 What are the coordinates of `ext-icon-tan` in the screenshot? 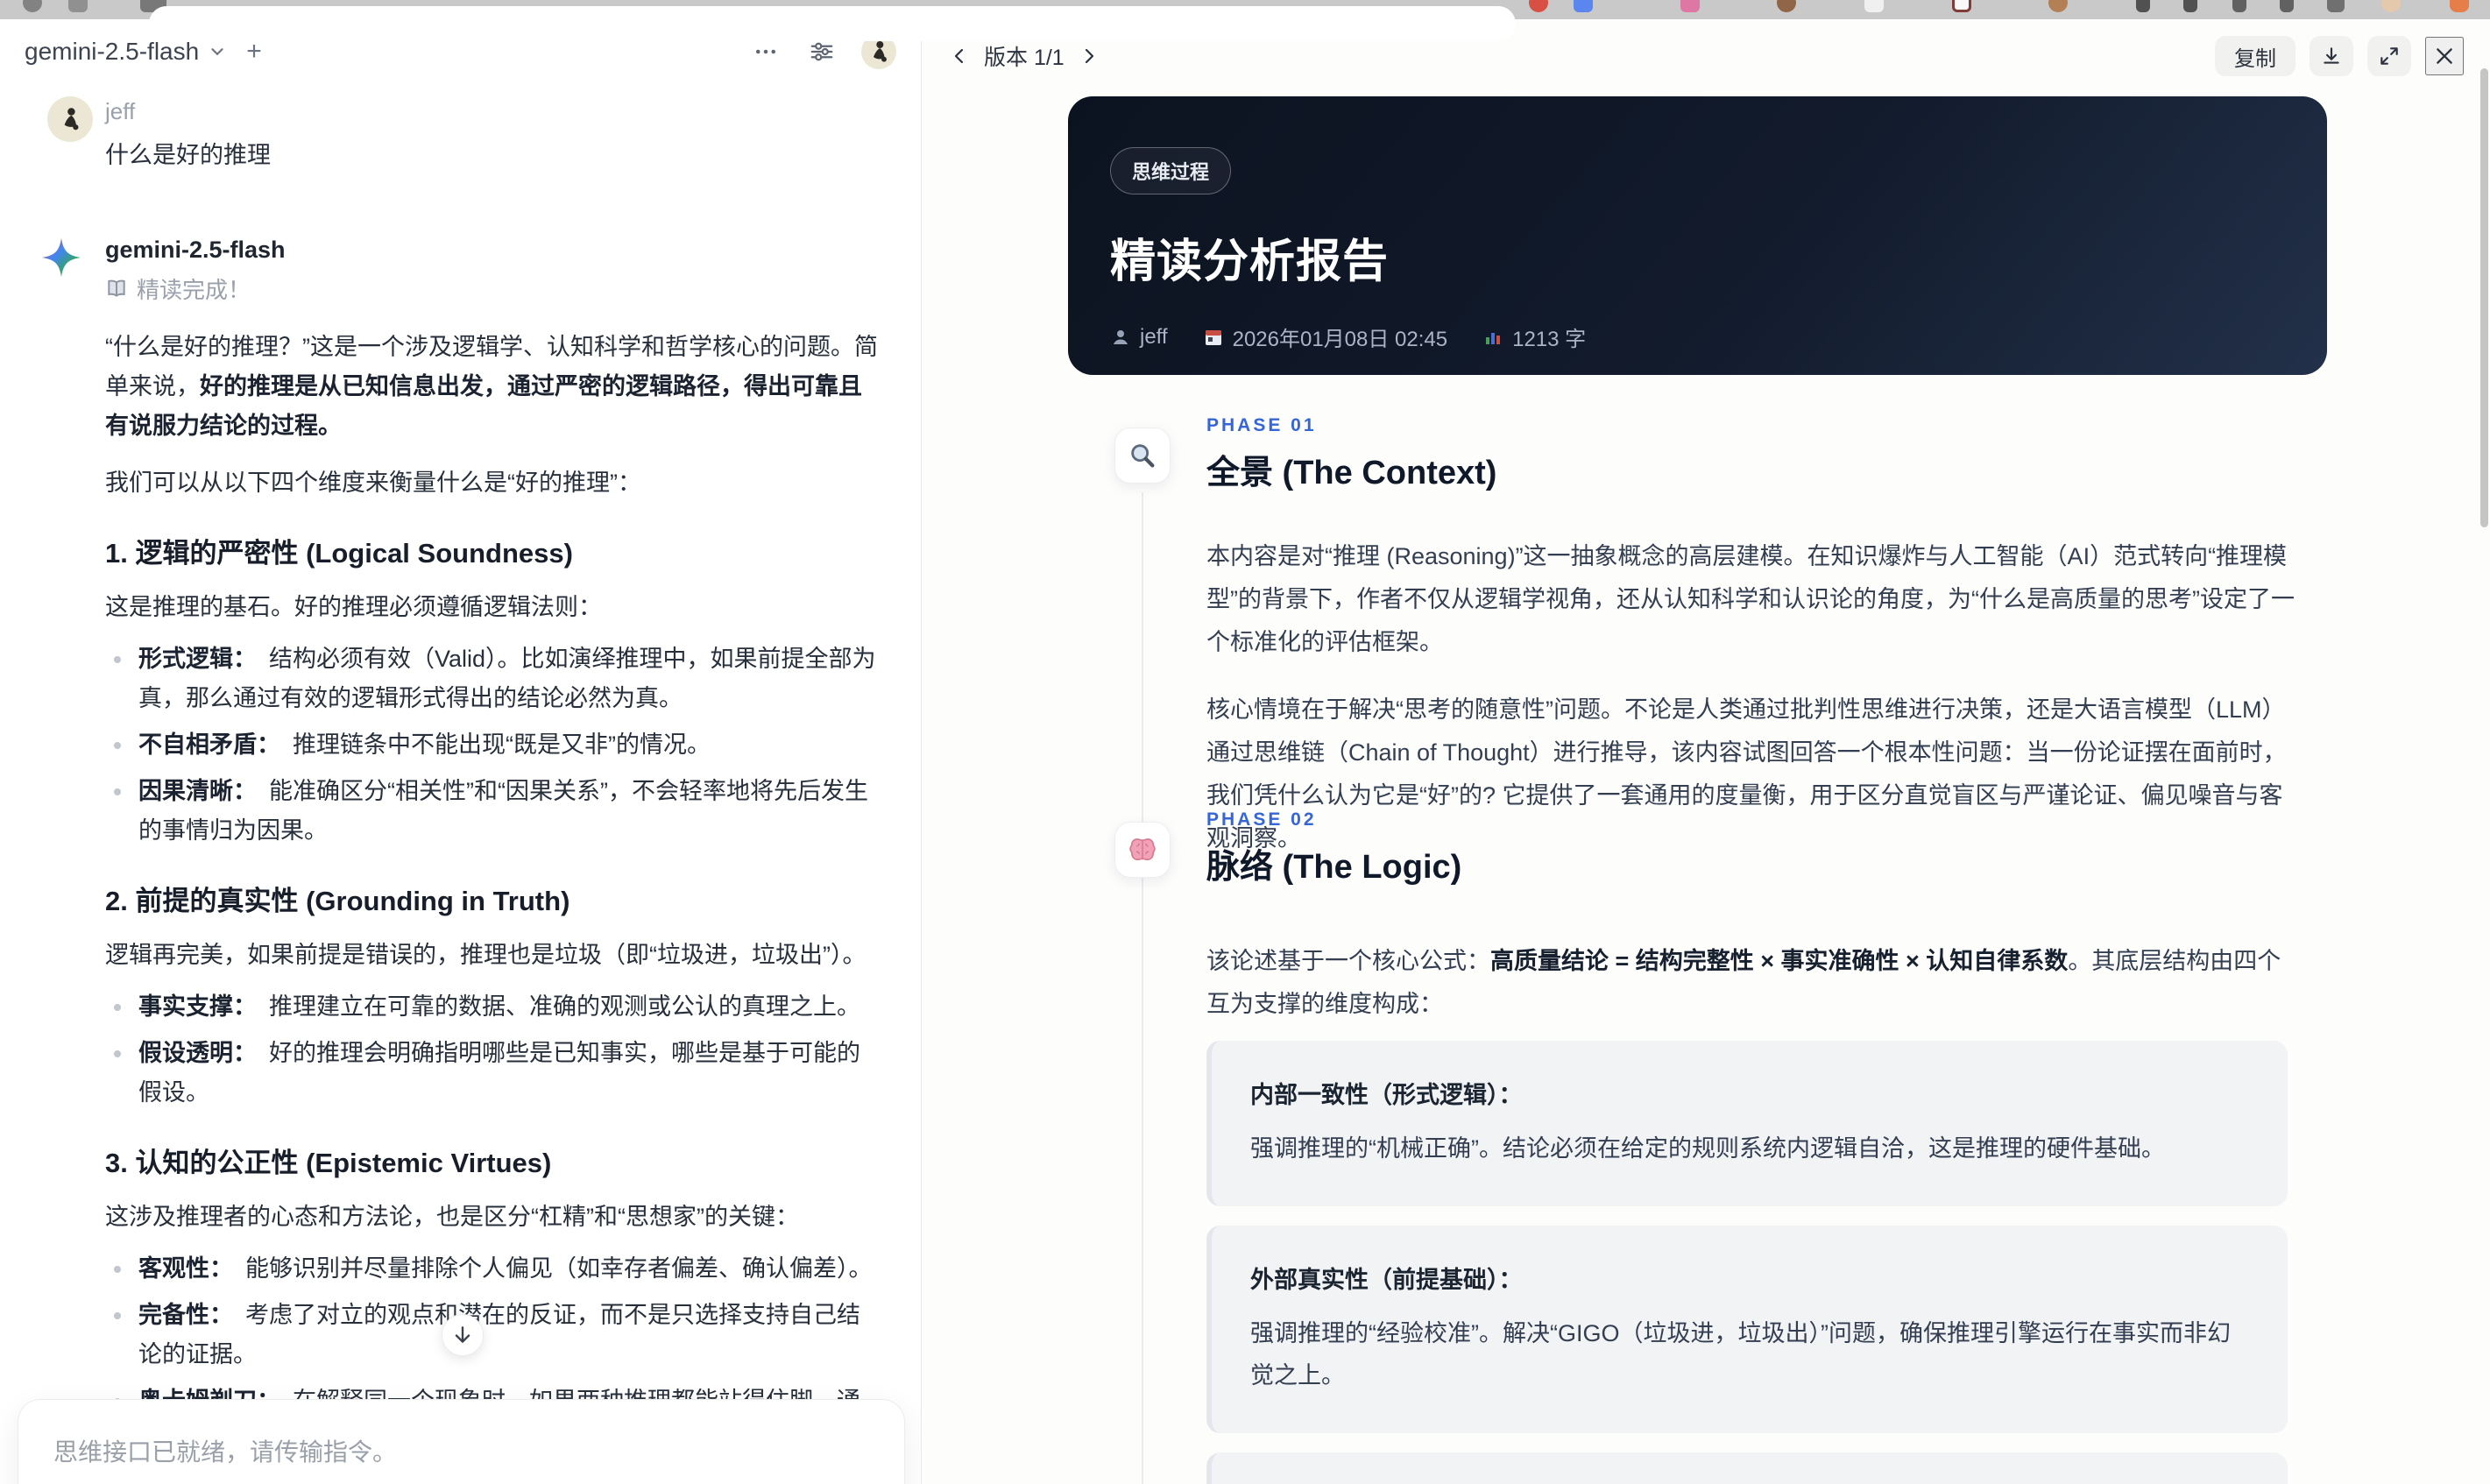 It's located at (2058, 6).